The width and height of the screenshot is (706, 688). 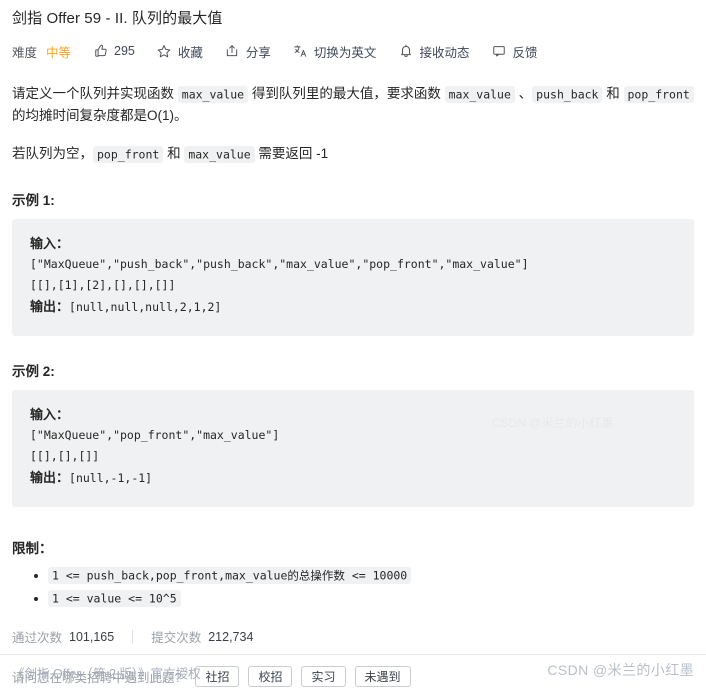 What do you see at coordinates (498, 51) in the screenshot?
I see `comment-icon` at bounding box center [498, 51].